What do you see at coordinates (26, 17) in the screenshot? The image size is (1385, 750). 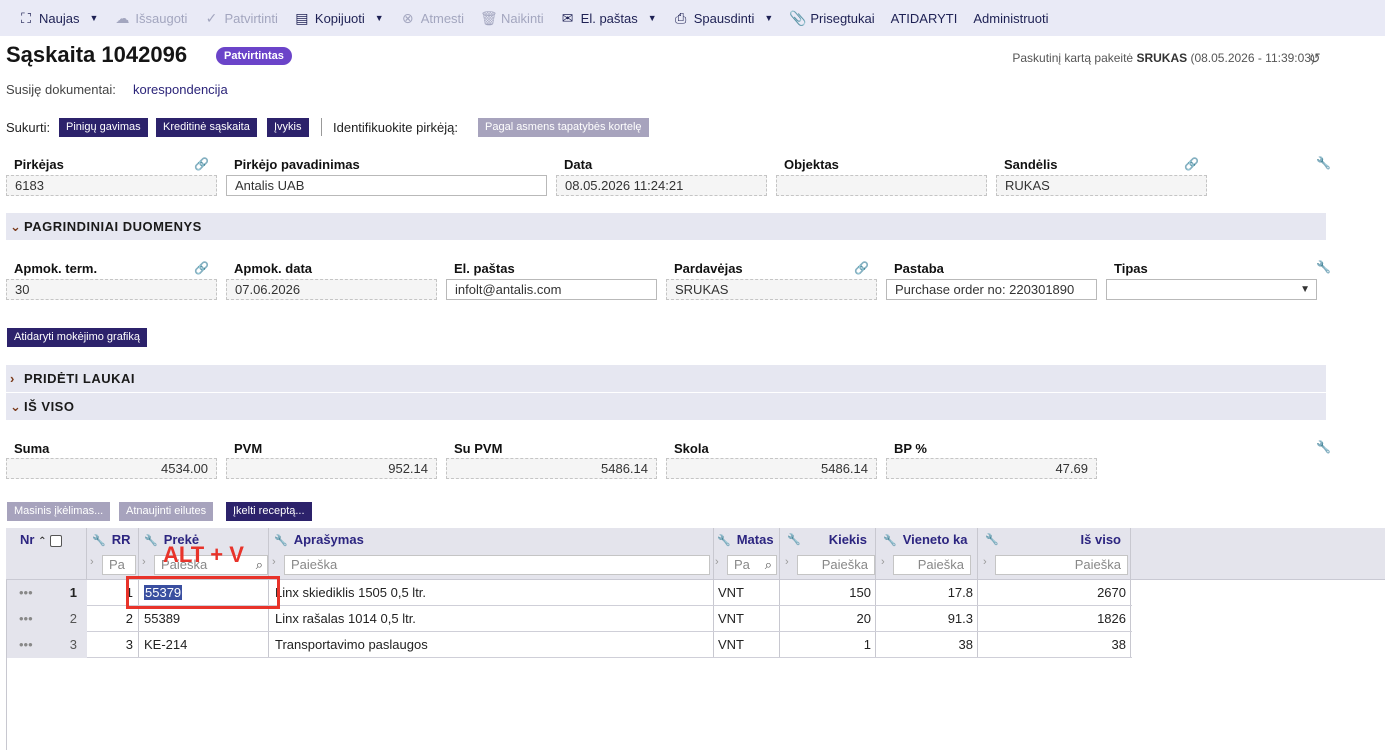 I see `new-document-icon: ⛶` at bounding box center [26, 17].